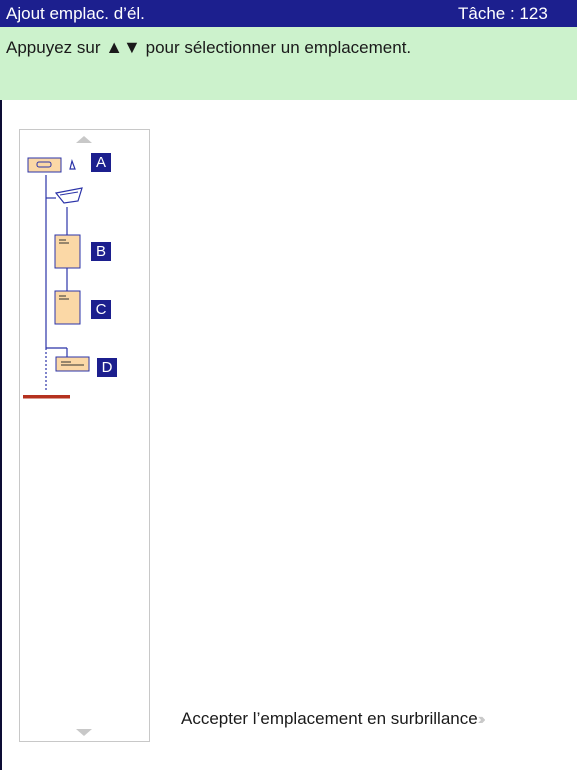  Describe the element at coordinates (101, 251) in the screenshot. I see `node-label-b: B` at that location.